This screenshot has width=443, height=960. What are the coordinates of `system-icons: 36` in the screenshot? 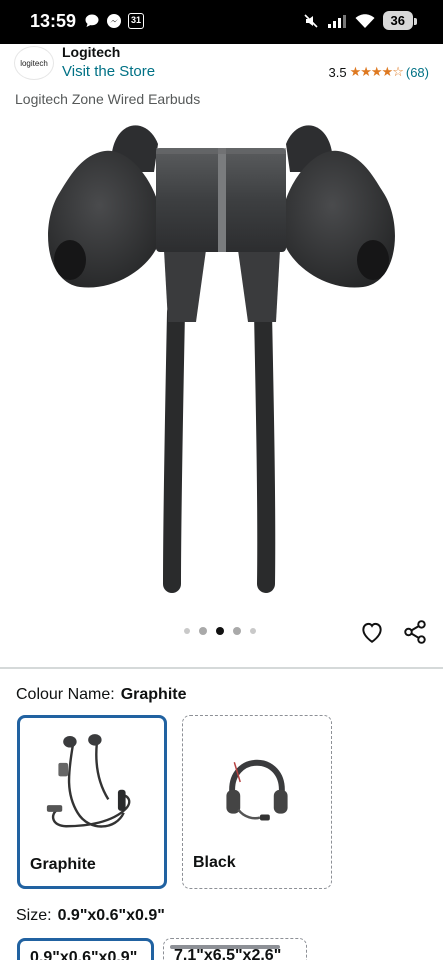 It's located at (360, 20).